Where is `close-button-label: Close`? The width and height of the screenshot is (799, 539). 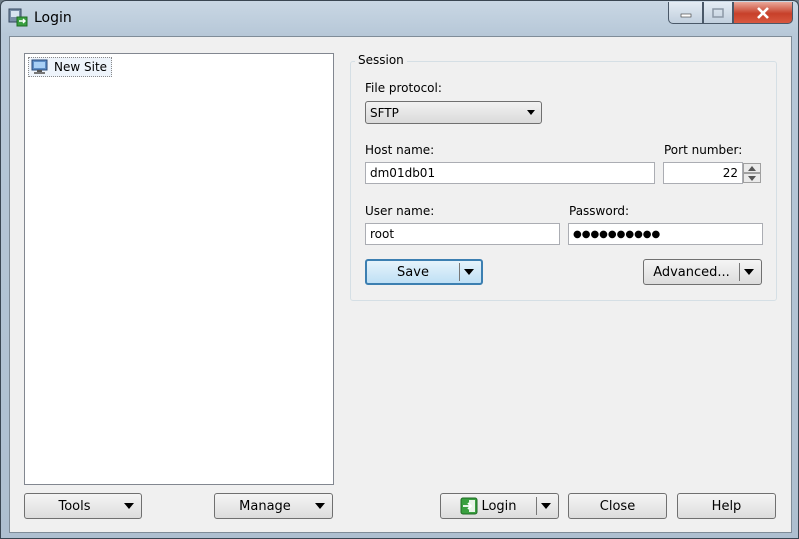
close-button-label: Close is located at coordinates (617, 506).